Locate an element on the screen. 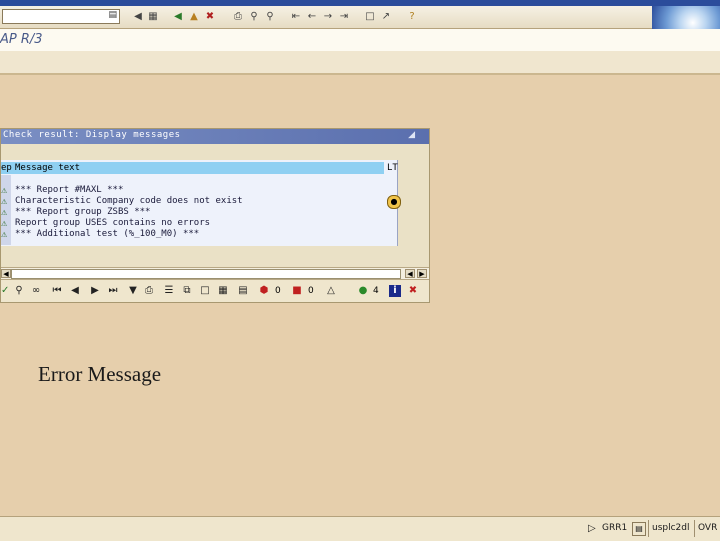 This screenshot has width=720, height=541. column-header-lt: LT is located at coordinates (392, 168).